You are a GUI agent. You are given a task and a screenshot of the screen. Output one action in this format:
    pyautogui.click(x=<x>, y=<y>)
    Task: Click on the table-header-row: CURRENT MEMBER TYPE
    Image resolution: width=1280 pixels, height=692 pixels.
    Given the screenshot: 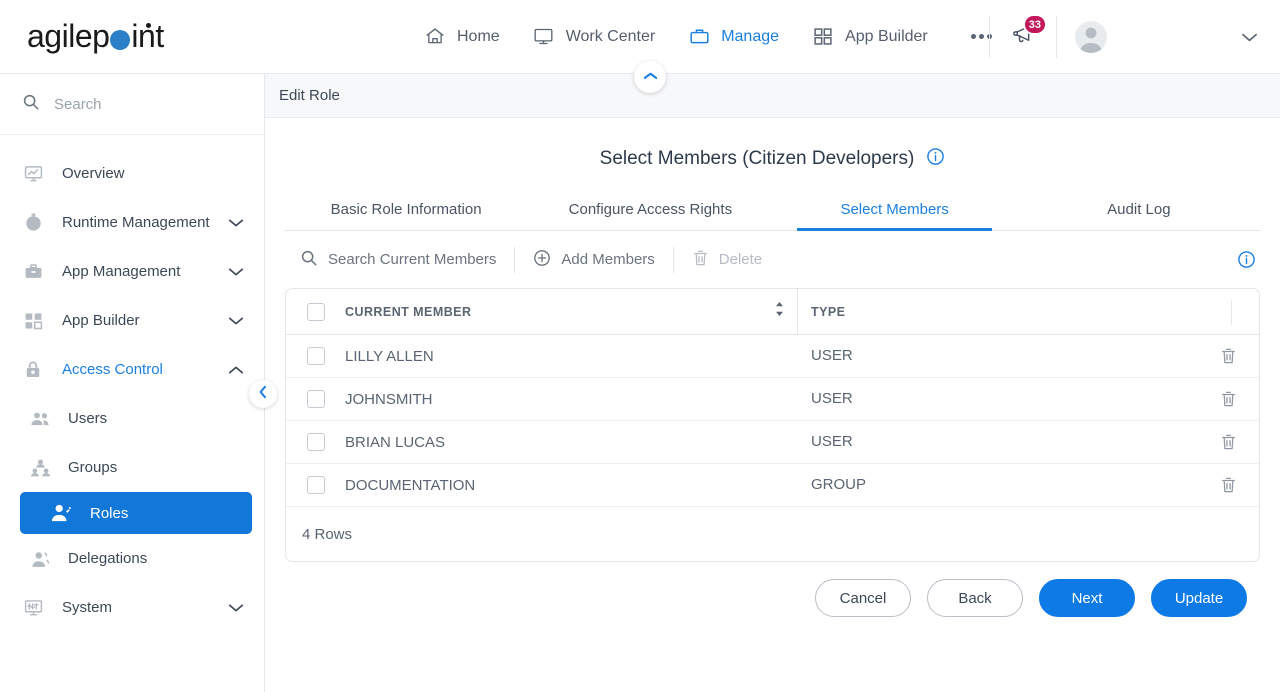 What is the action you would take?
    pyautogui.click(x=772, y=312)
    